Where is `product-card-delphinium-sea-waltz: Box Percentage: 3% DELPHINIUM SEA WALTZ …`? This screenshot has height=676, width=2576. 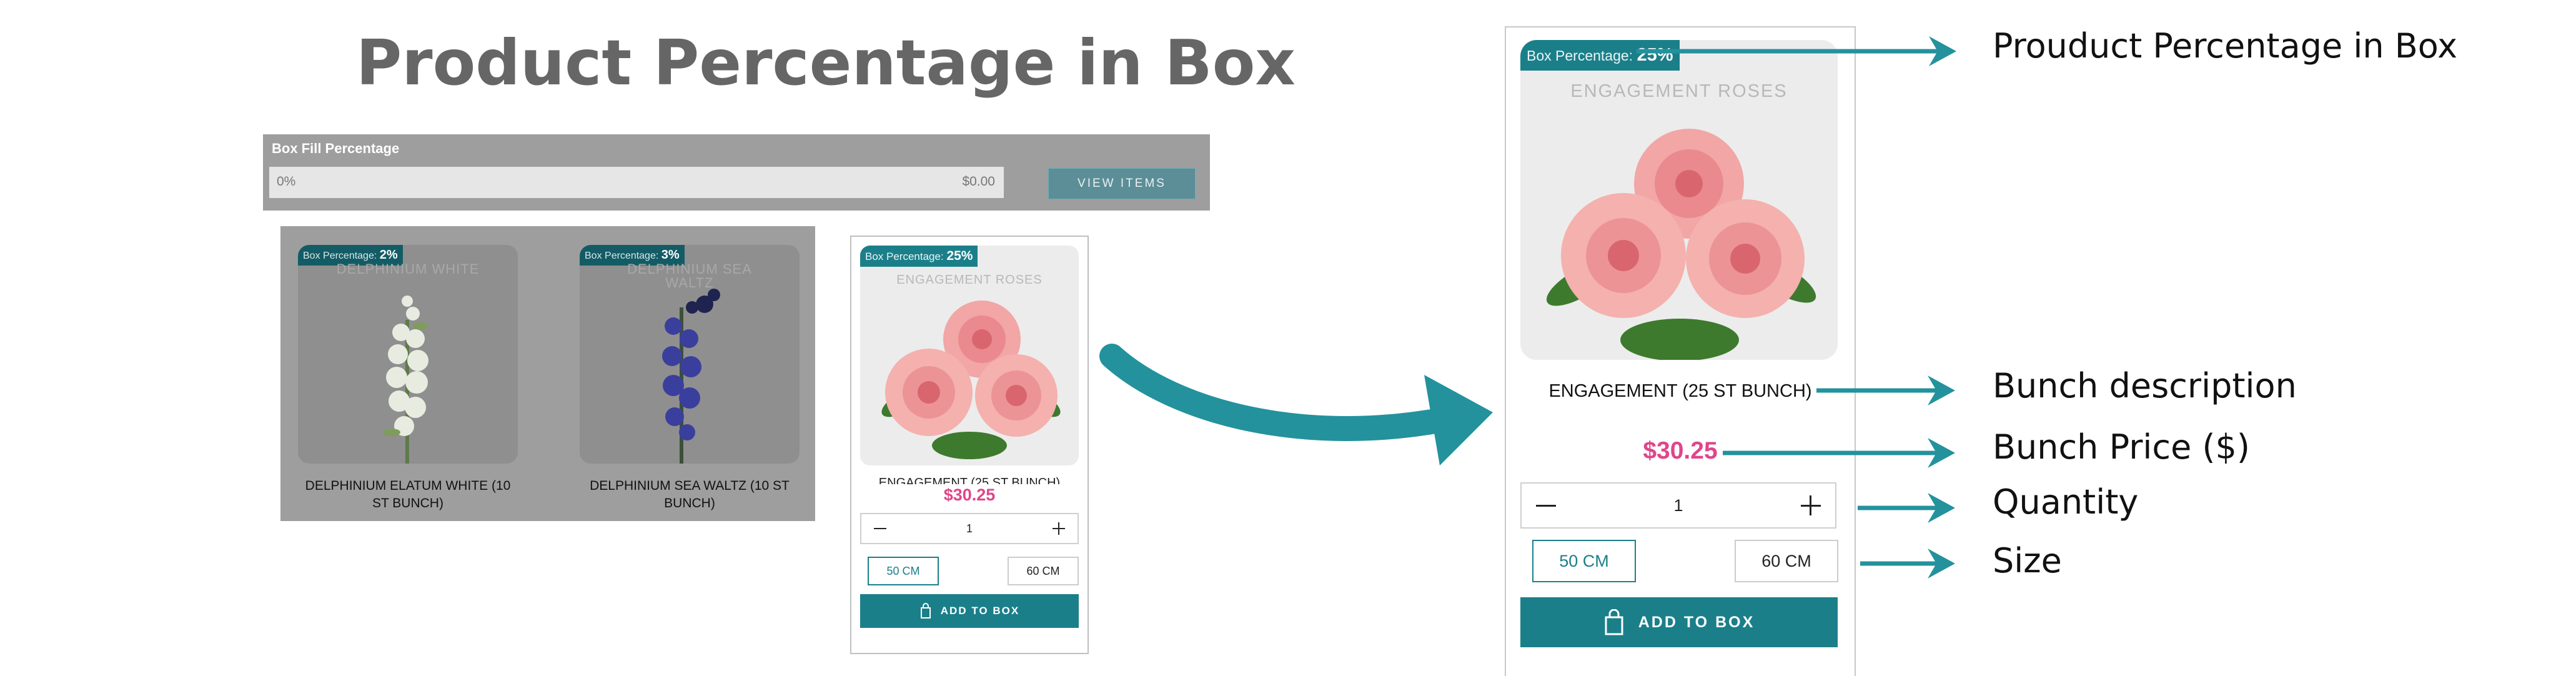
product-card-delphinium-sea-waltz: Box Percentage: 3% DELPHINIUM SEA WALTZ … is located at coordinates (690, 378).